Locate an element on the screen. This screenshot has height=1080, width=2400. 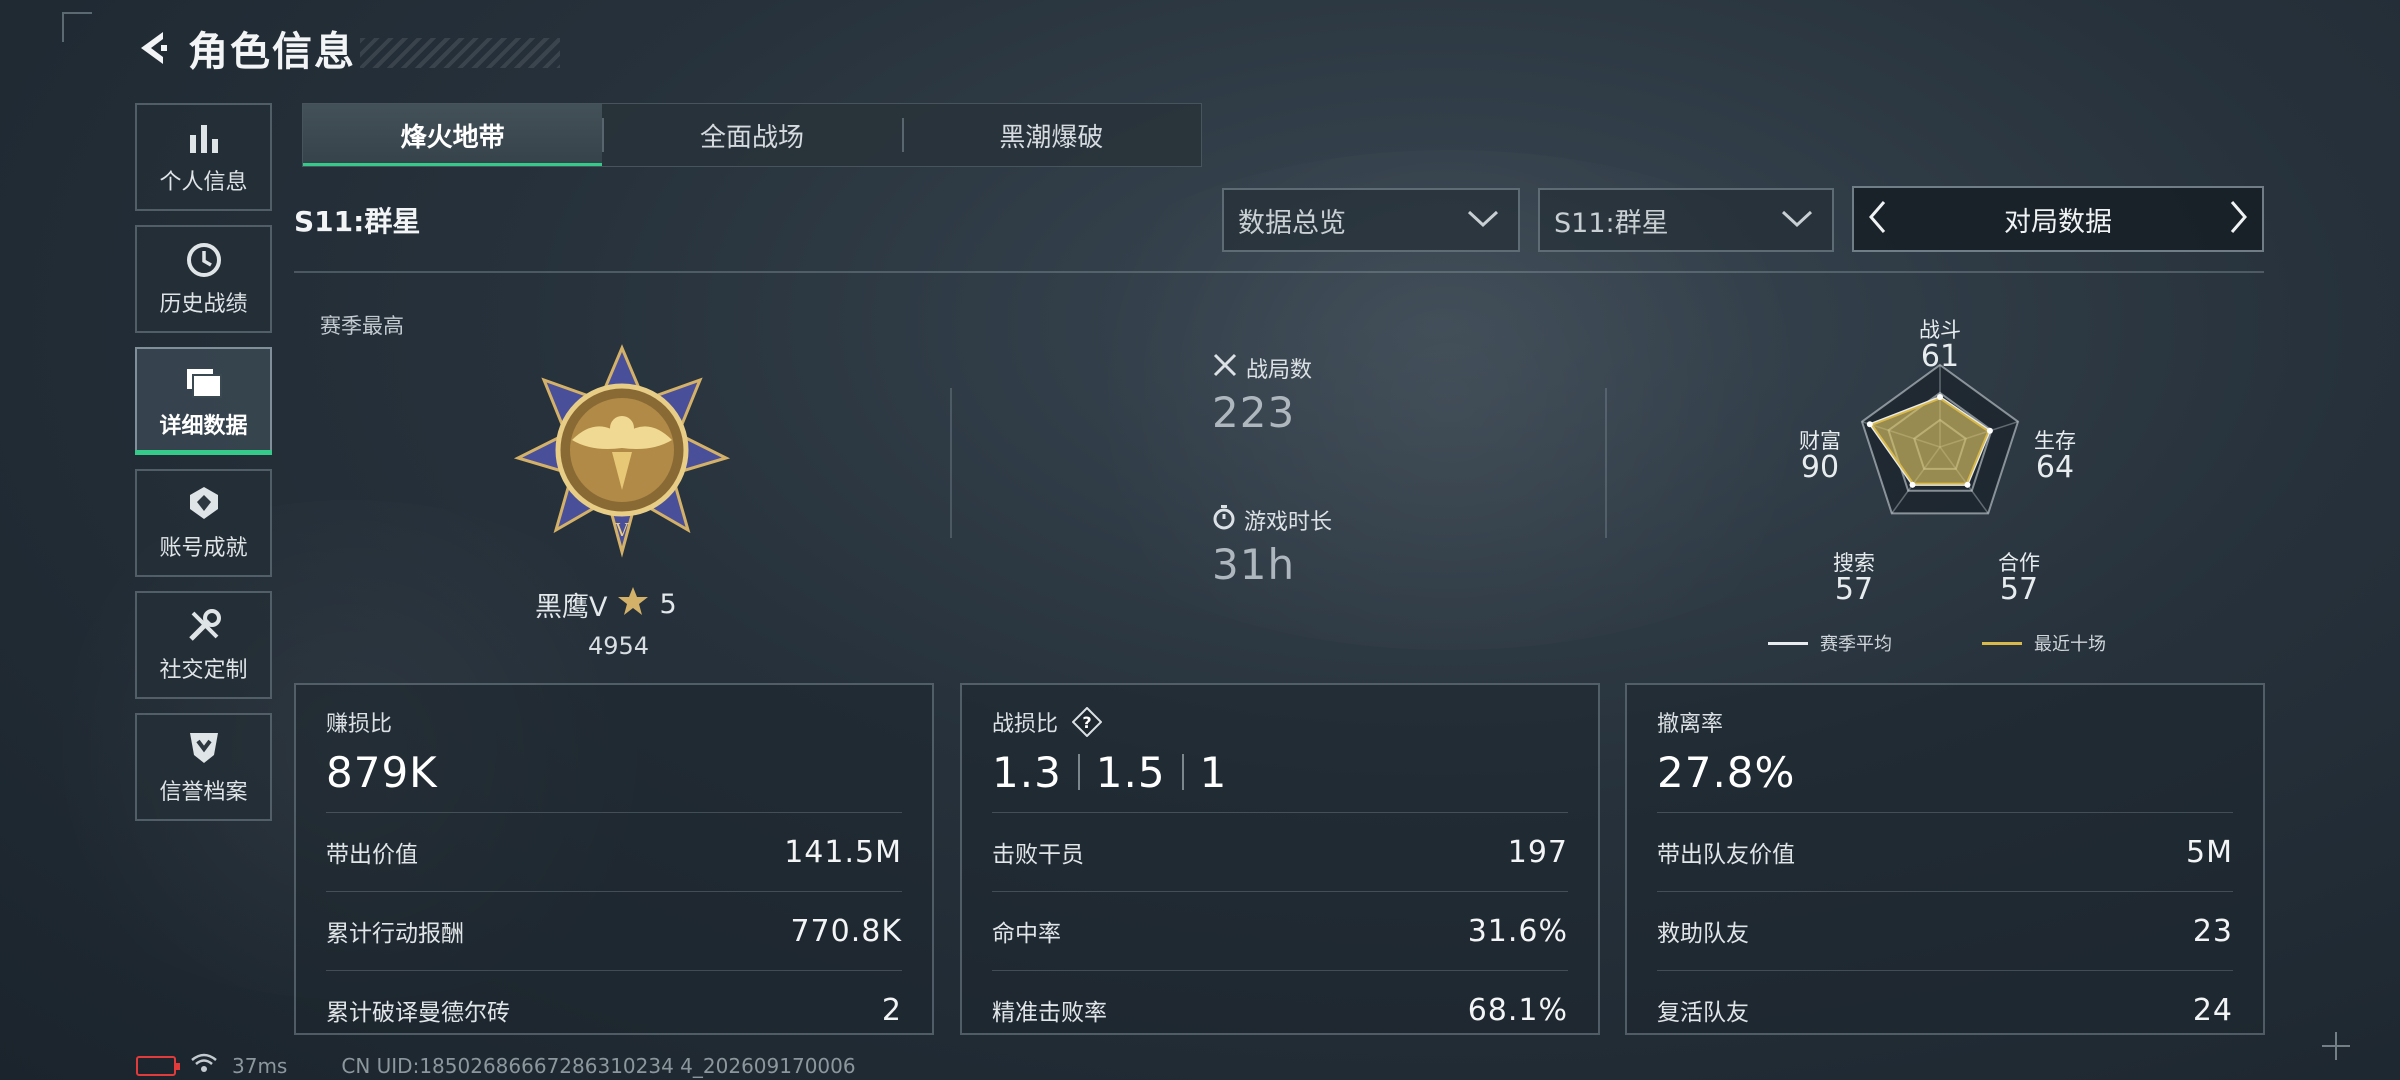
stat-row: 救助队友 23 is located at coordinates (1945, 930).